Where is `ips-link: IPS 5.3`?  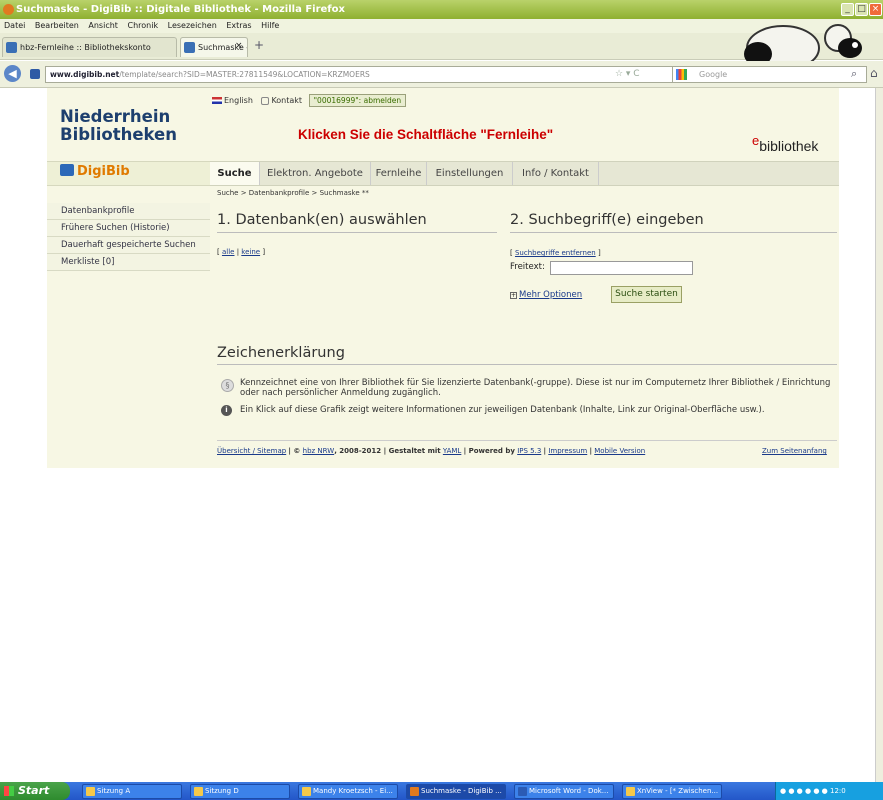 ips-link: IPS 5.3 is located at coordinates (529, 451).